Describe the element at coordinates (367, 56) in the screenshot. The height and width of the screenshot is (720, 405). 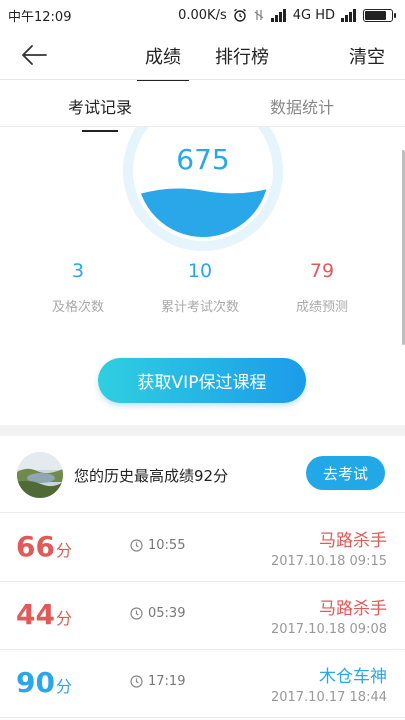
I see `clear-button: 清空` at that location.